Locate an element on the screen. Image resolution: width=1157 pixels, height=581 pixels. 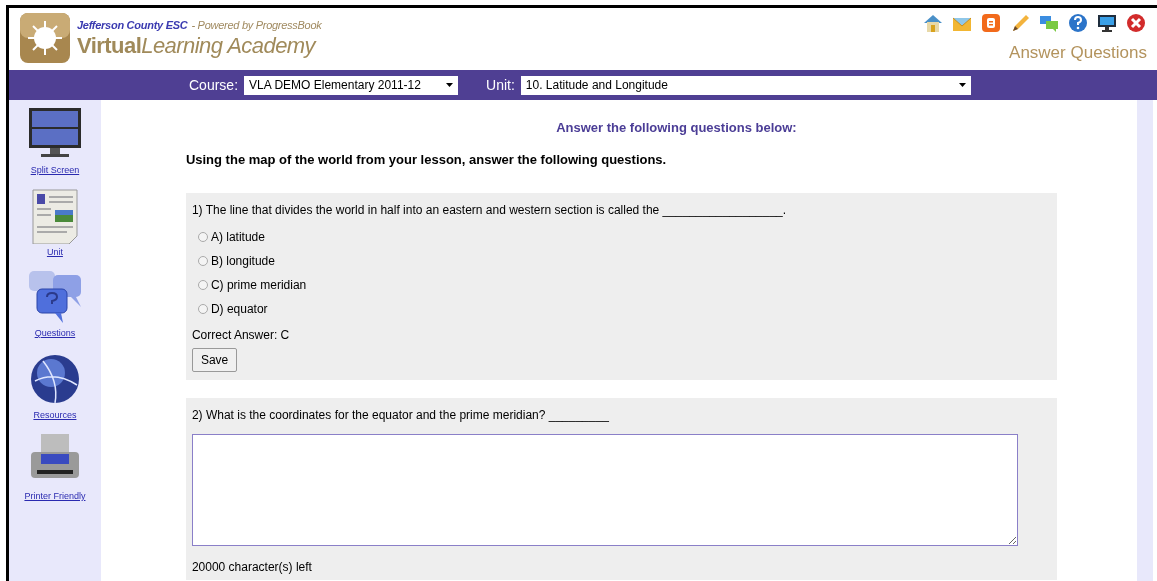
option-label: A) latitude is located at coordinates (237, 237).